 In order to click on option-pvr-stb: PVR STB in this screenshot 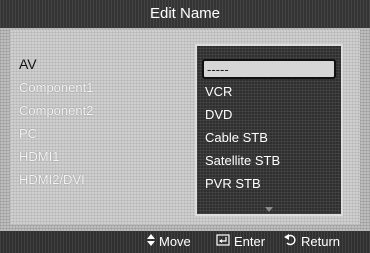, I will do `click(271, 184)`.